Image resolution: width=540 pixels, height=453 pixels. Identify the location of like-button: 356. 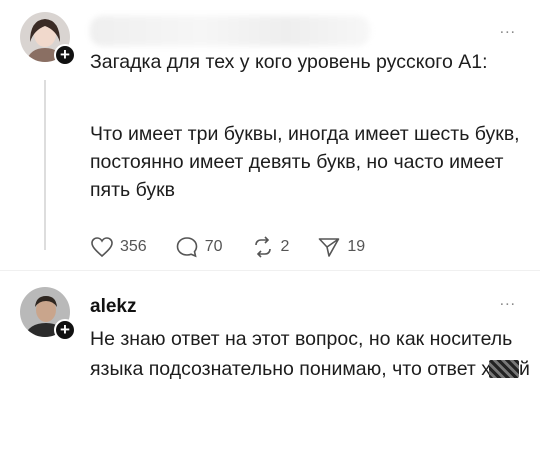
(118, 247).